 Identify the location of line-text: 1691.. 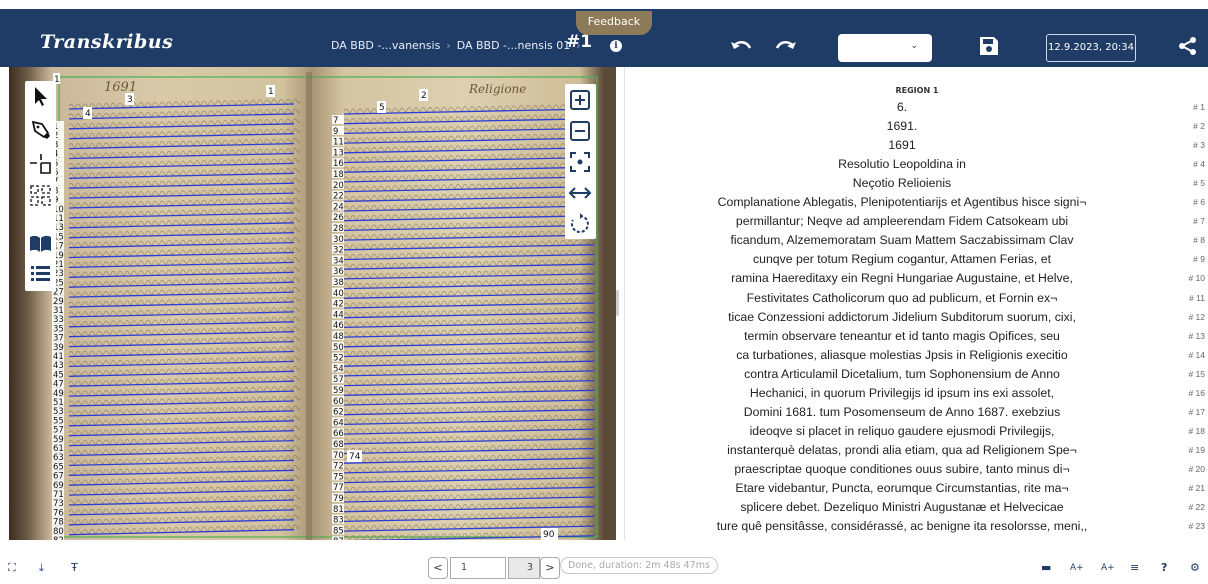
(902, 126).